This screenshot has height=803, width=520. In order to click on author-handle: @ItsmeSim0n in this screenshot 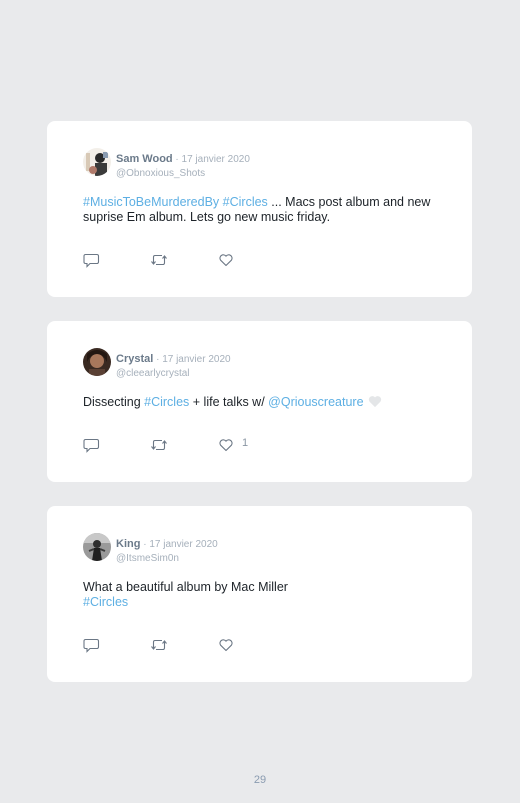, I will do `click(167, 558)`.